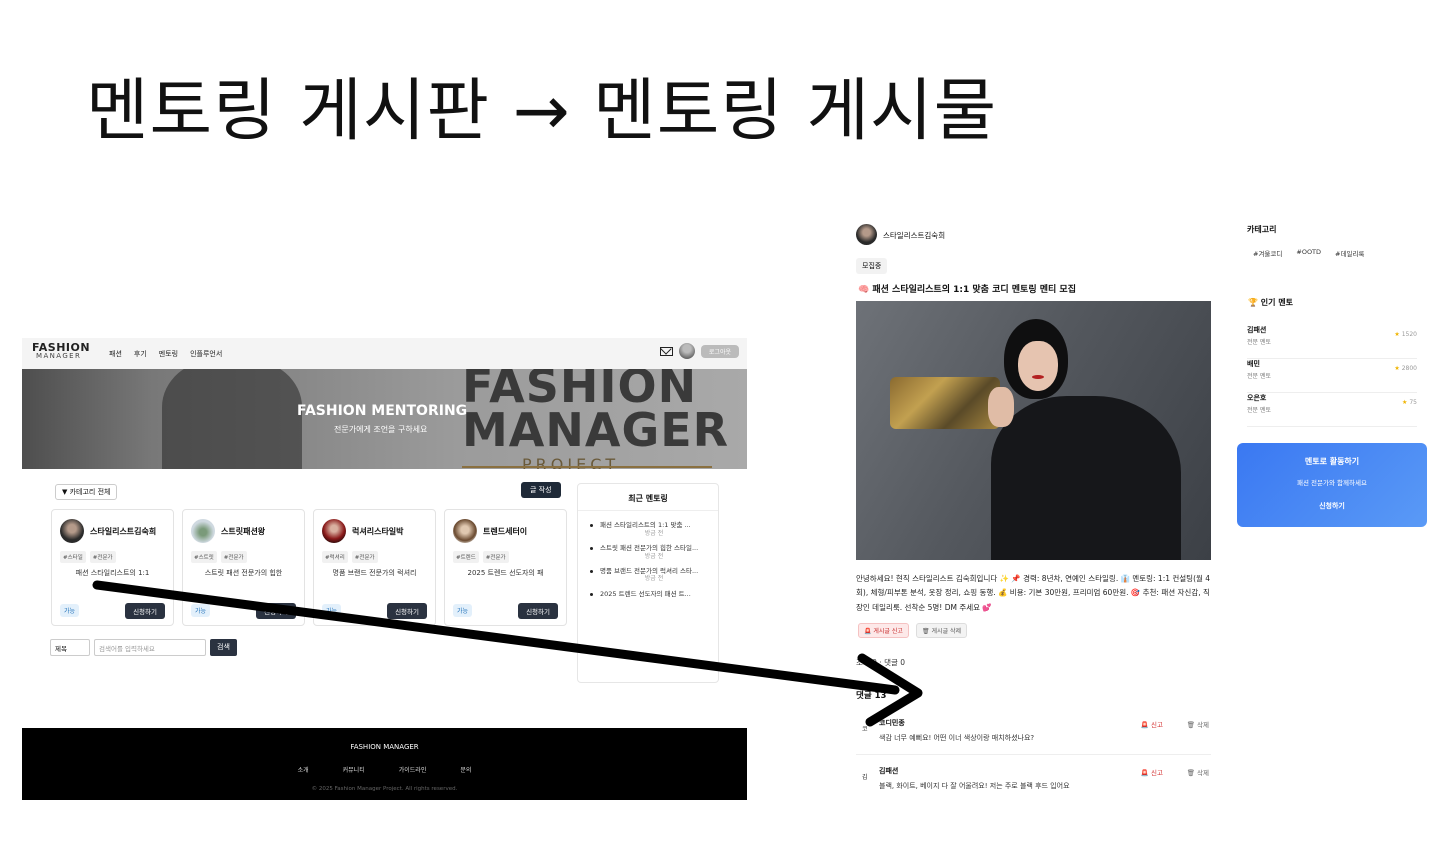  I want to click on logo: FASHION MANAGER, so click(64, 354).